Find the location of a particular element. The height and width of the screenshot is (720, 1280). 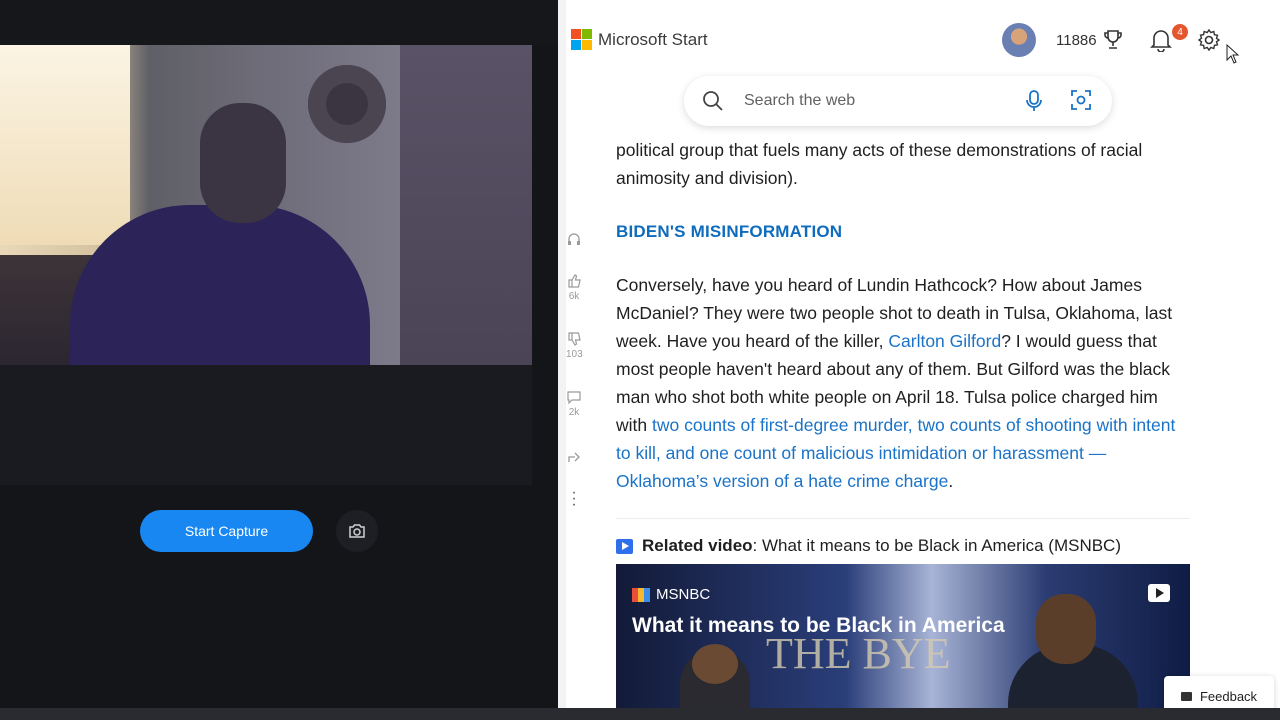

video-person-left-head is located at coordinates (715, 664).